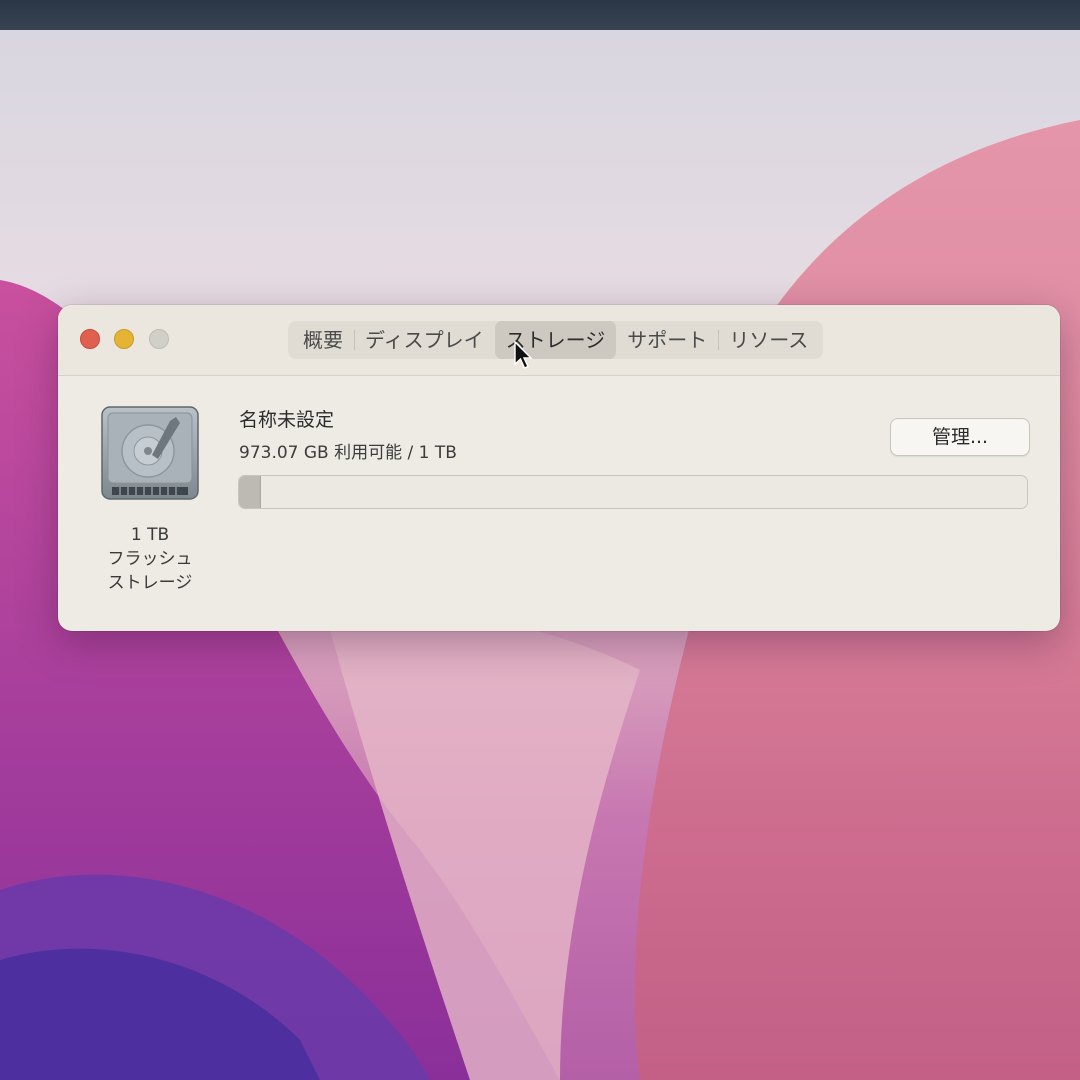 The width and height of the screenshot is (1080, 1080). I want to click on disk-type-line2: ストレージ, so click(150, 583).